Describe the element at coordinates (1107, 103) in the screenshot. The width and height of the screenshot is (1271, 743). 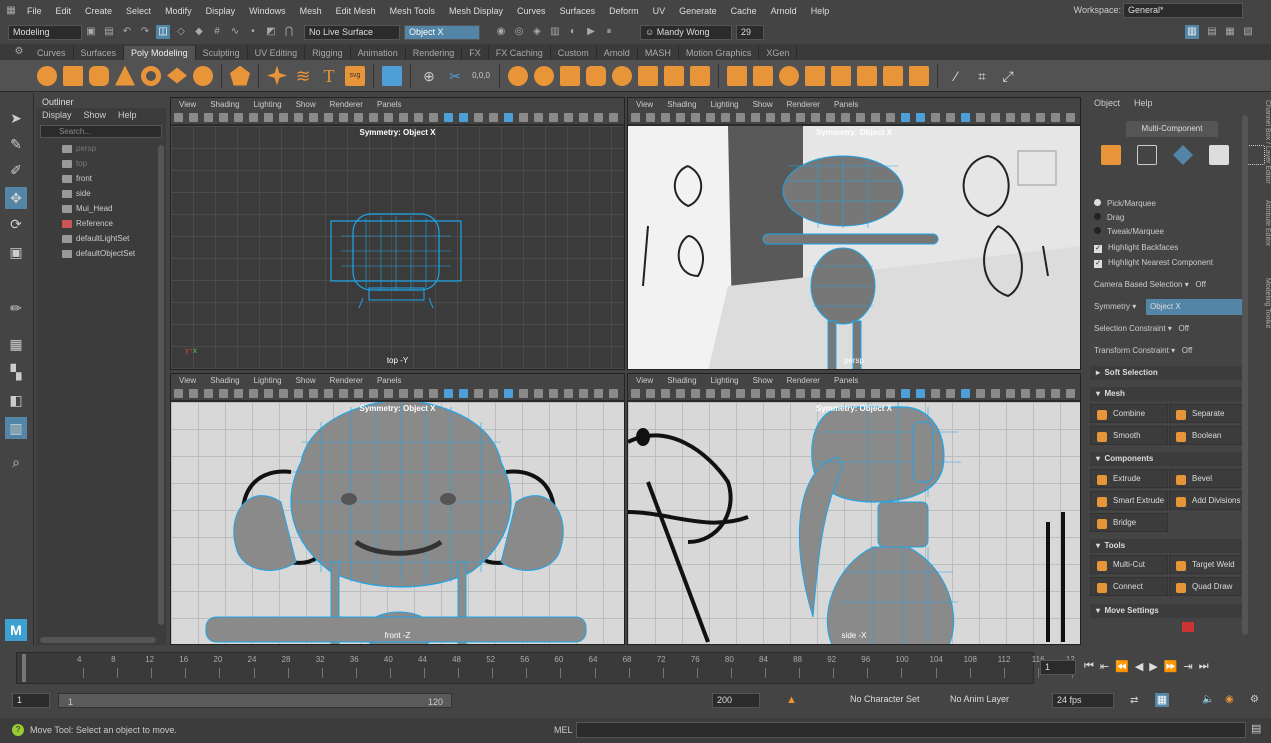
I see `toolkit-menu-item: Object` at that location.